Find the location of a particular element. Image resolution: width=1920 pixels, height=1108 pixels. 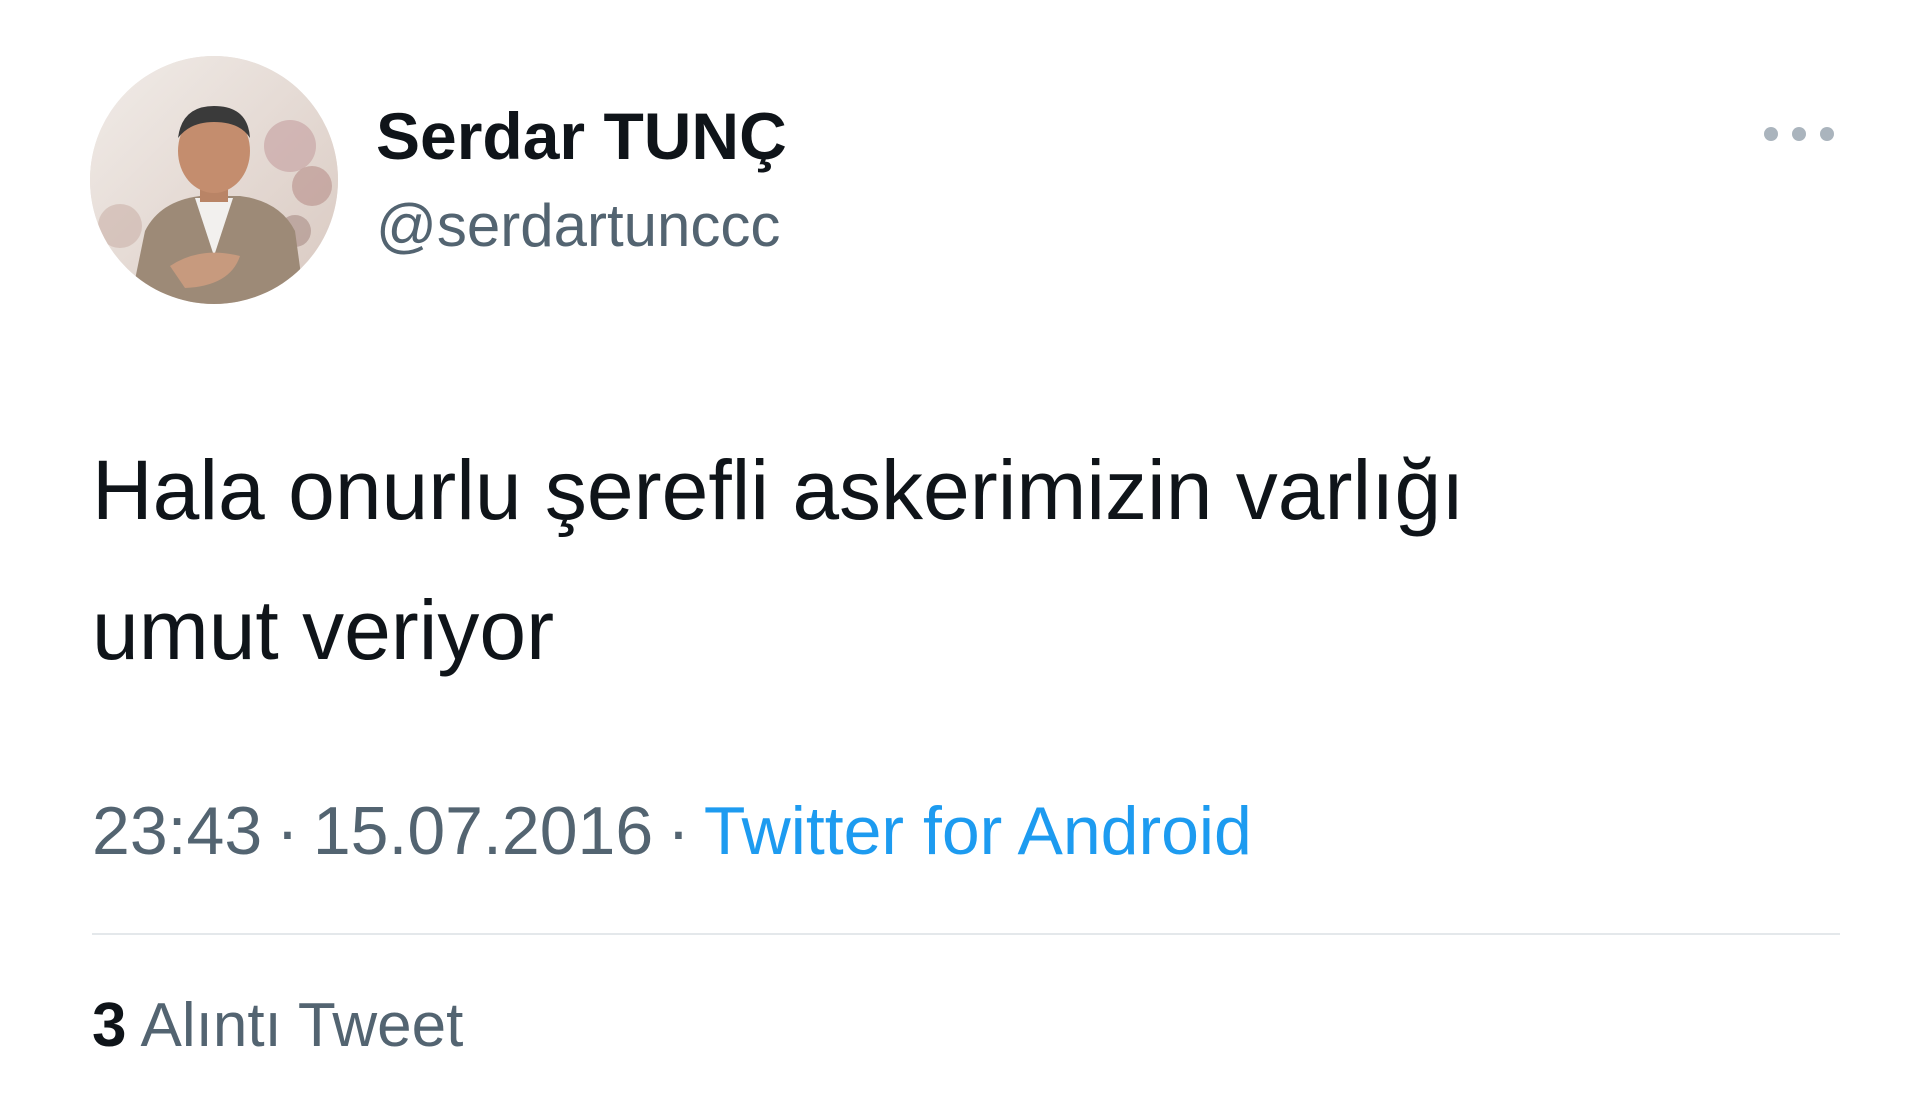

tweet-metadata: 23:43 · 15.07.2016 · Twitter for Android is located at coordinates (672, 831).